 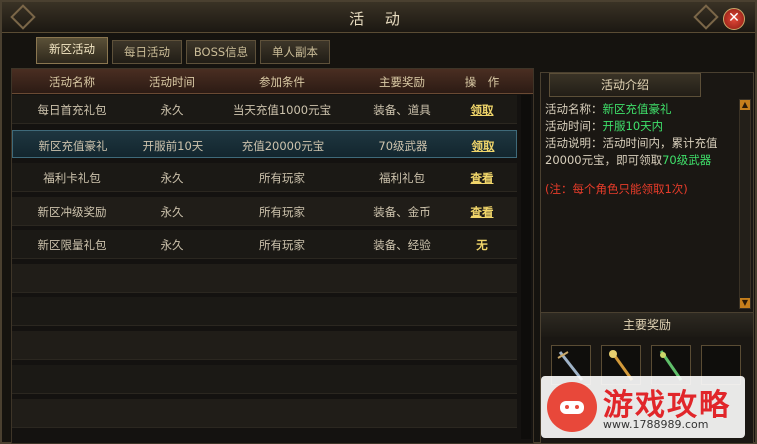 What do you see at coordinates (173, 146) in the screenshot?
I see `cell-time: 开服前10天` at bounding box center [173, 146].